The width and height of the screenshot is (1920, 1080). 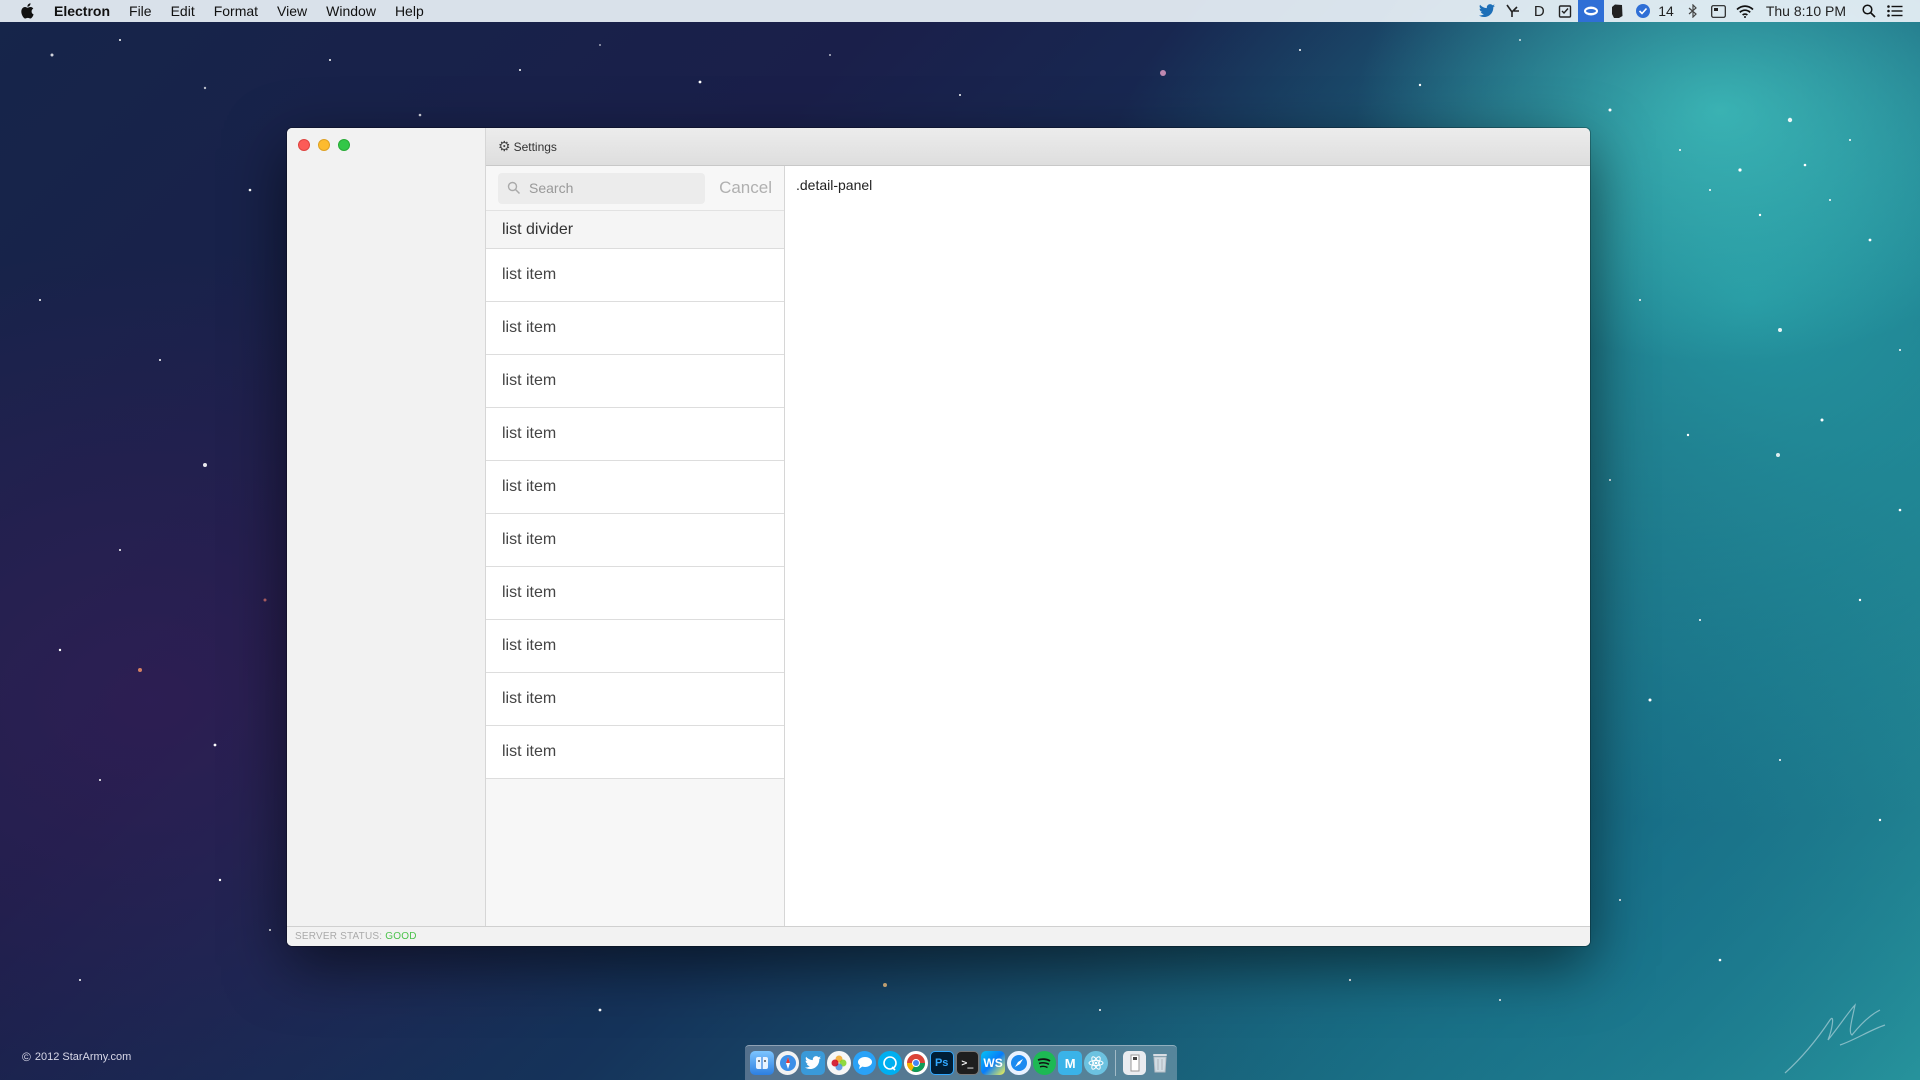 I want to click on menu-edit: Edit, so click(x=183, y=11).